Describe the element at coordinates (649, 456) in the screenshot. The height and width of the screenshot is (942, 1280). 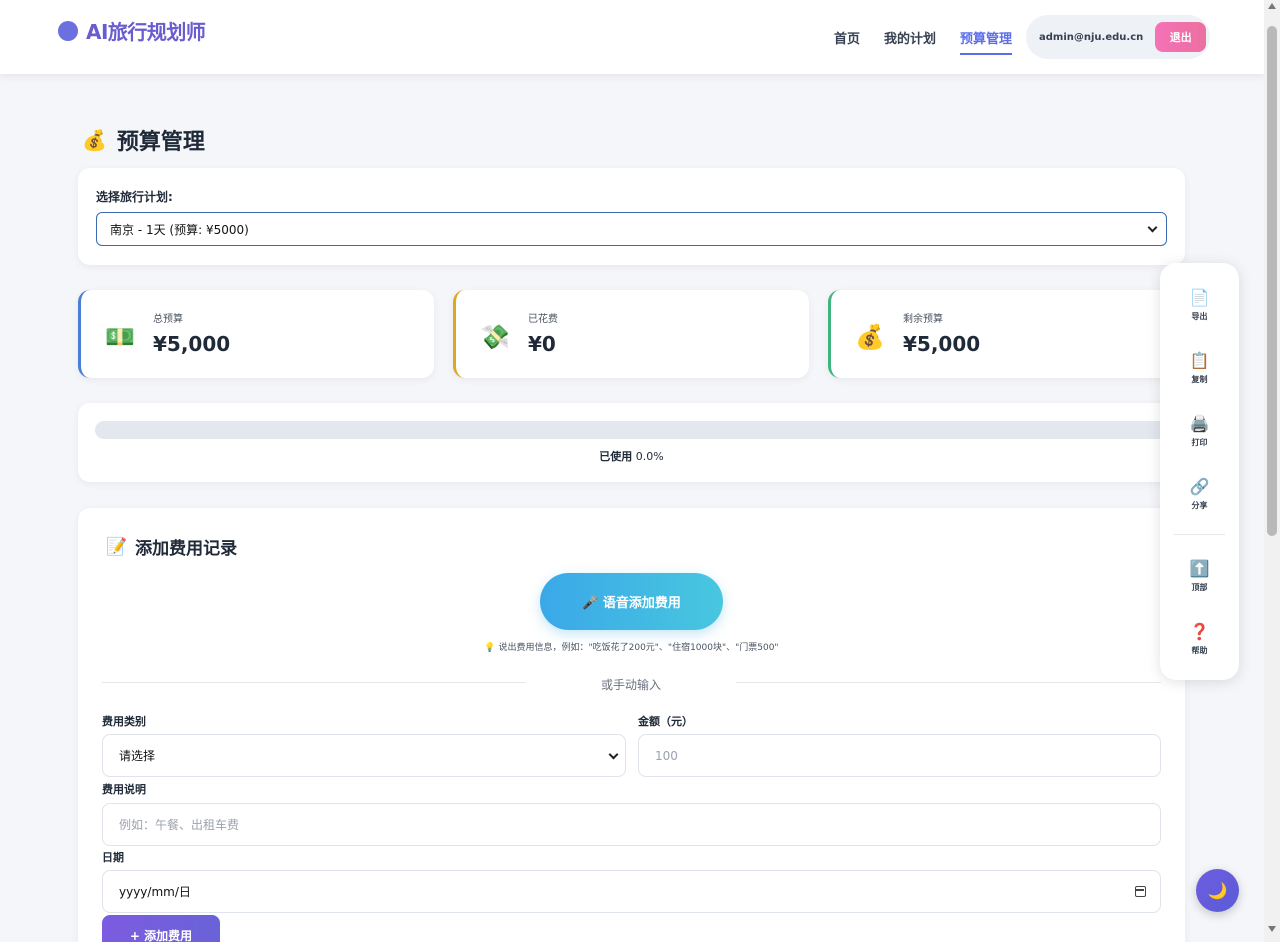
I see `progress-value: 0.0%` at that location.